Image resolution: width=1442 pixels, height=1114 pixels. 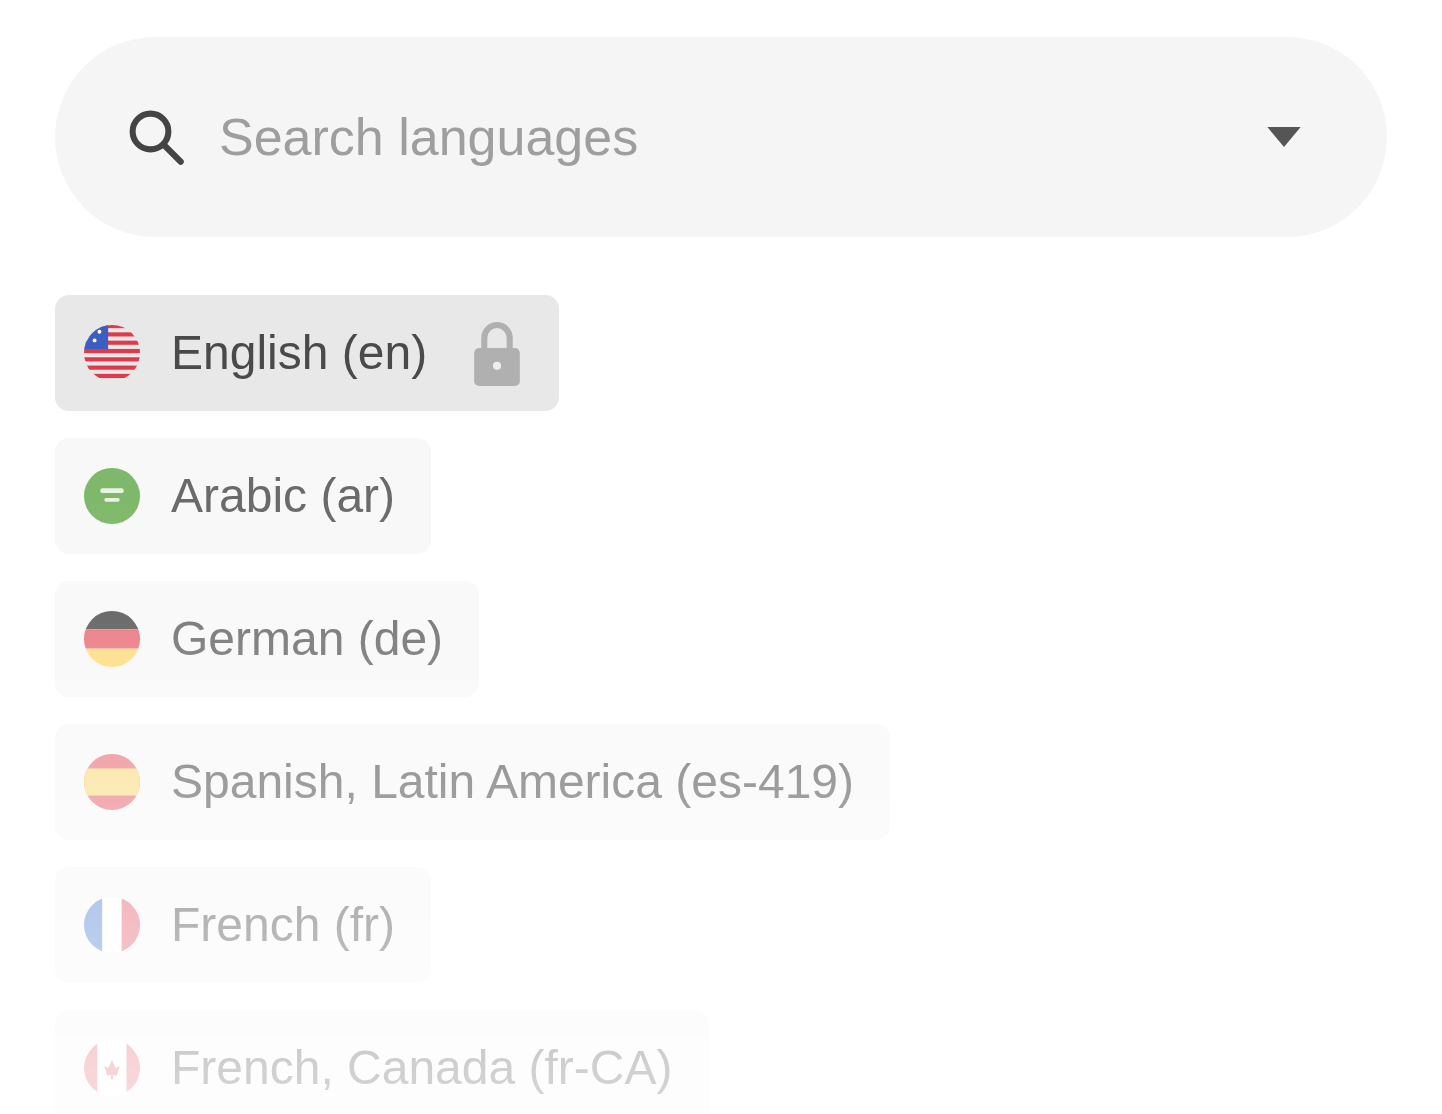 I want to click on search-field: Search languages, so click(x=727, y=137).